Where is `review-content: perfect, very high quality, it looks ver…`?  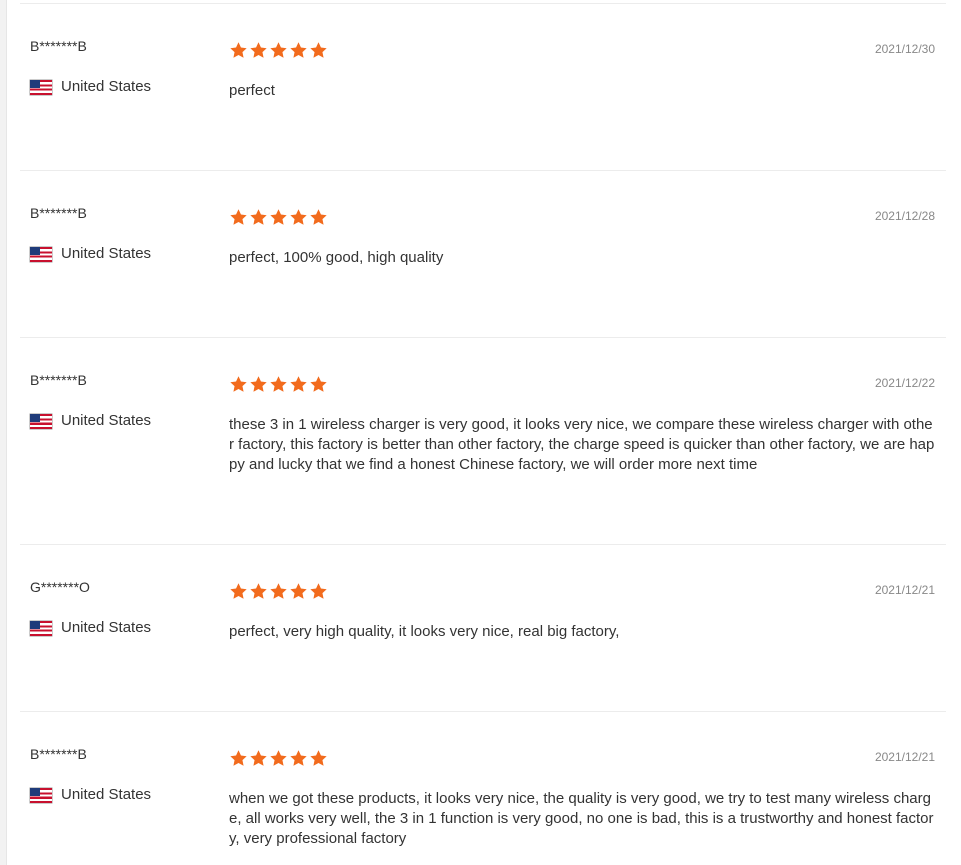
review-content: perfect, very high quality, it looks ver… is located at coordinates (583, 612).